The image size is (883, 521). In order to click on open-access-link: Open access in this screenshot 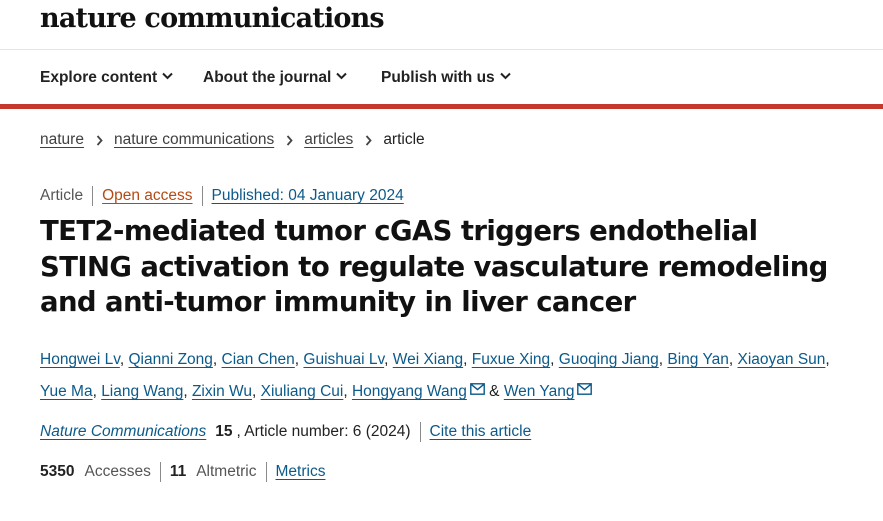, I will do `click(148, 196)`.